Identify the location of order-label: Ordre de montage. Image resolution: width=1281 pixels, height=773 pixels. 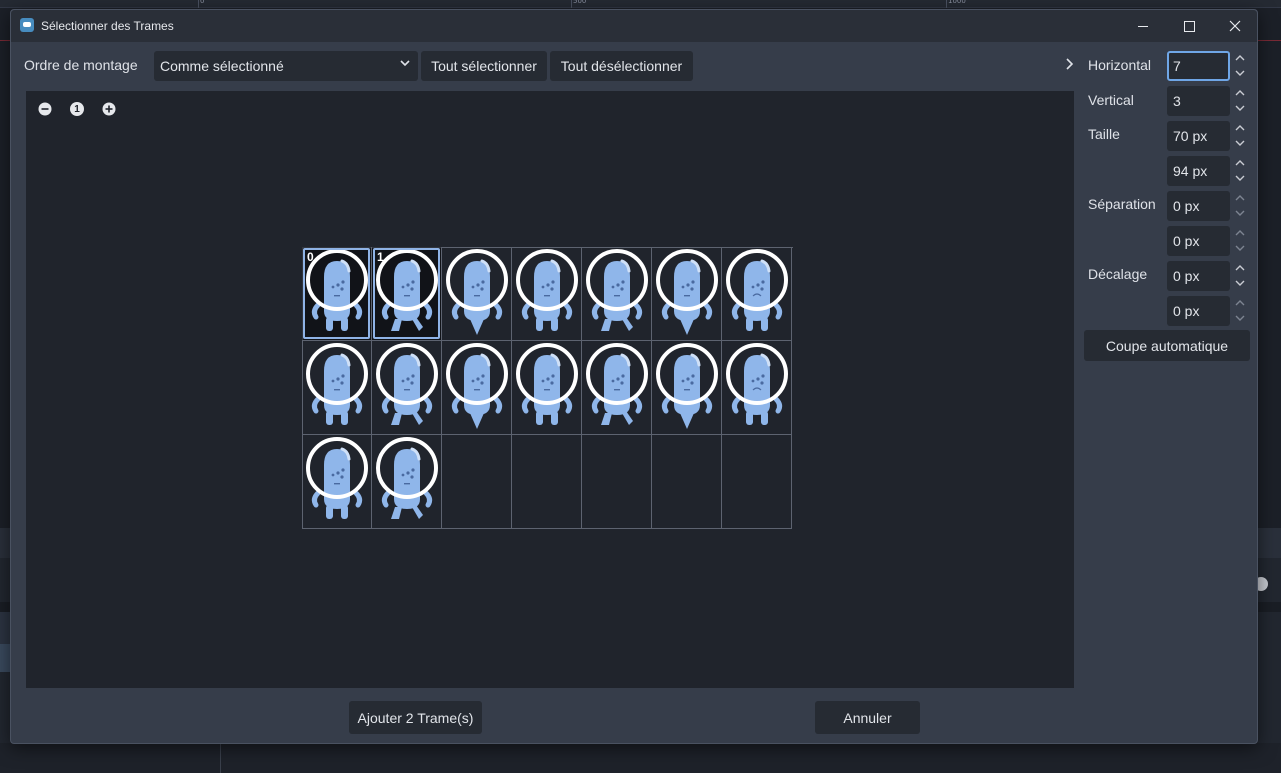
(81, 65).